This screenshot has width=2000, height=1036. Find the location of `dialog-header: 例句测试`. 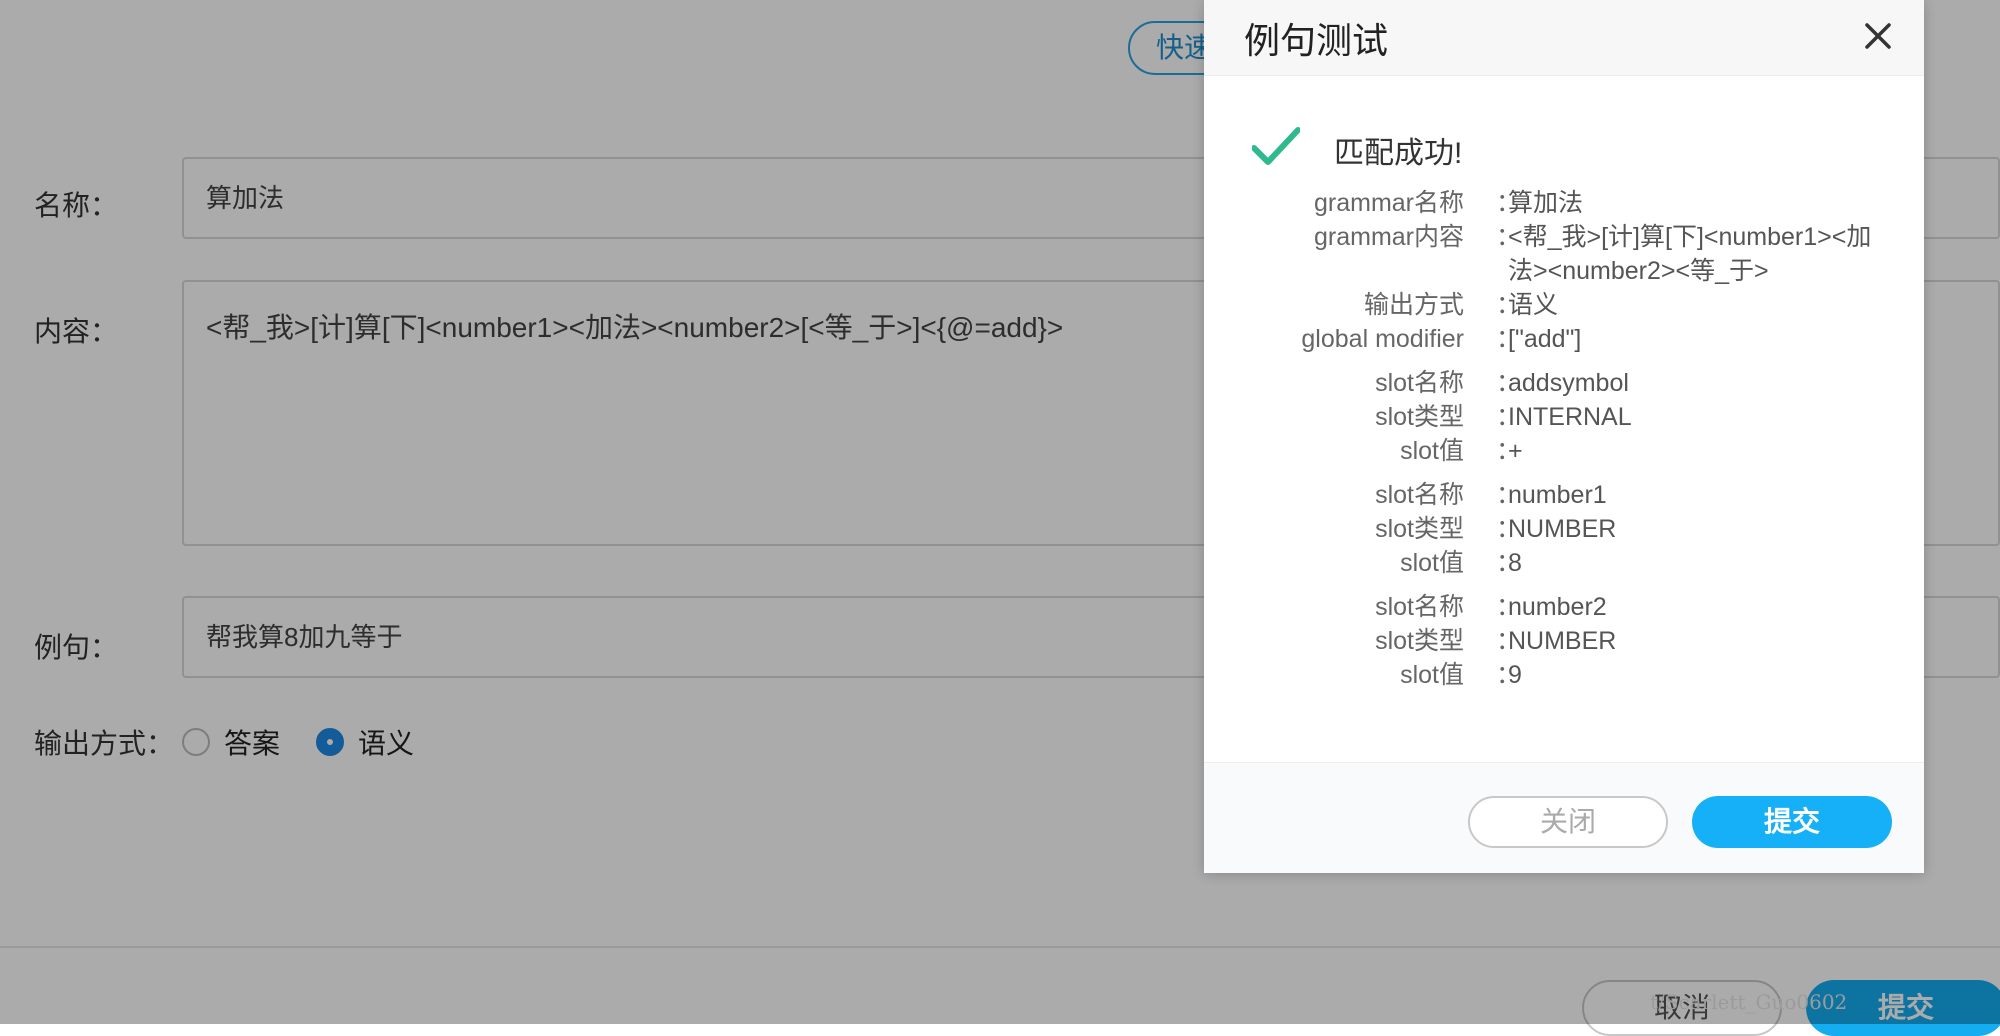

dialog-header: 例句测试 is located at coordinates (1564, 38).